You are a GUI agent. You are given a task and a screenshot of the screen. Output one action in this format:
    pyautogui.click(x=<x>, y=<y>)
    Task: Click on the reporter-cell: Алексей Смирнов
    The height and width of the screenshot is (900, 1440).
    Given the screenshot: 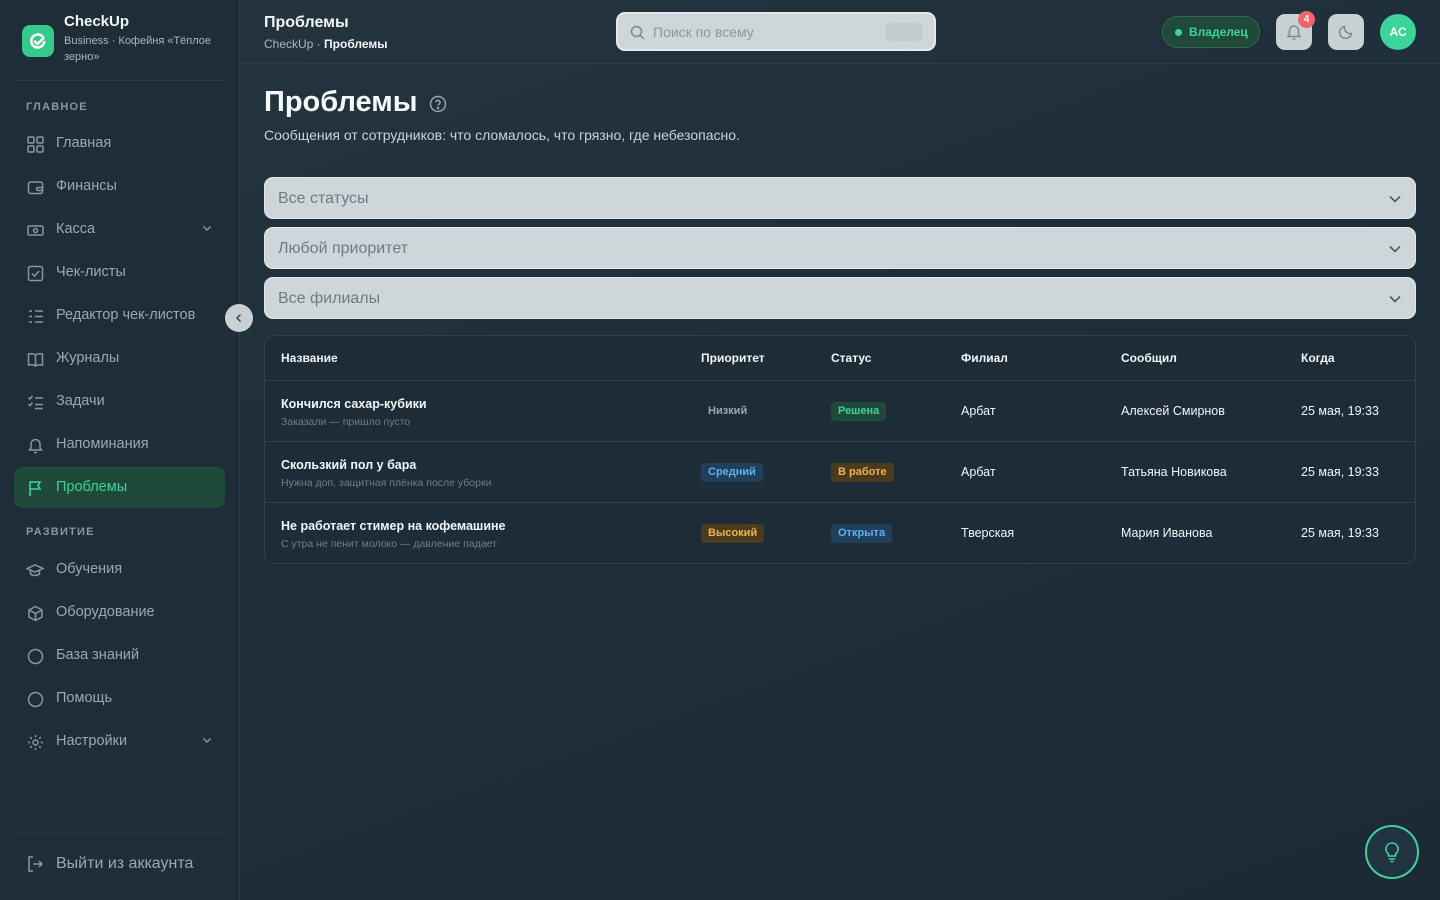 What is the action you would take?
    pyautogui.click(x=1173, y=411)
    